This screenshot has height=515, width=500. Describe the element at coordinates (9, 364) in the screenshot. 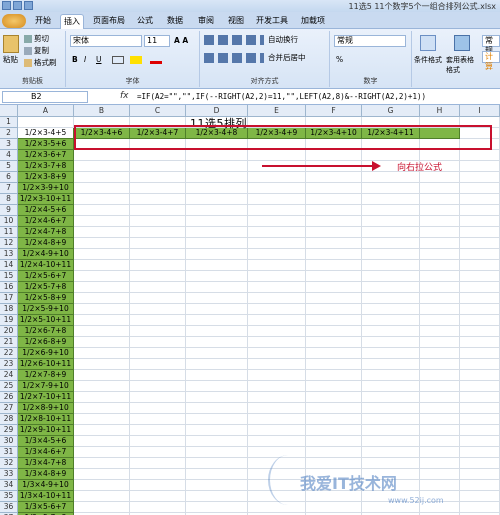

I see `row-header: 23` at that location.